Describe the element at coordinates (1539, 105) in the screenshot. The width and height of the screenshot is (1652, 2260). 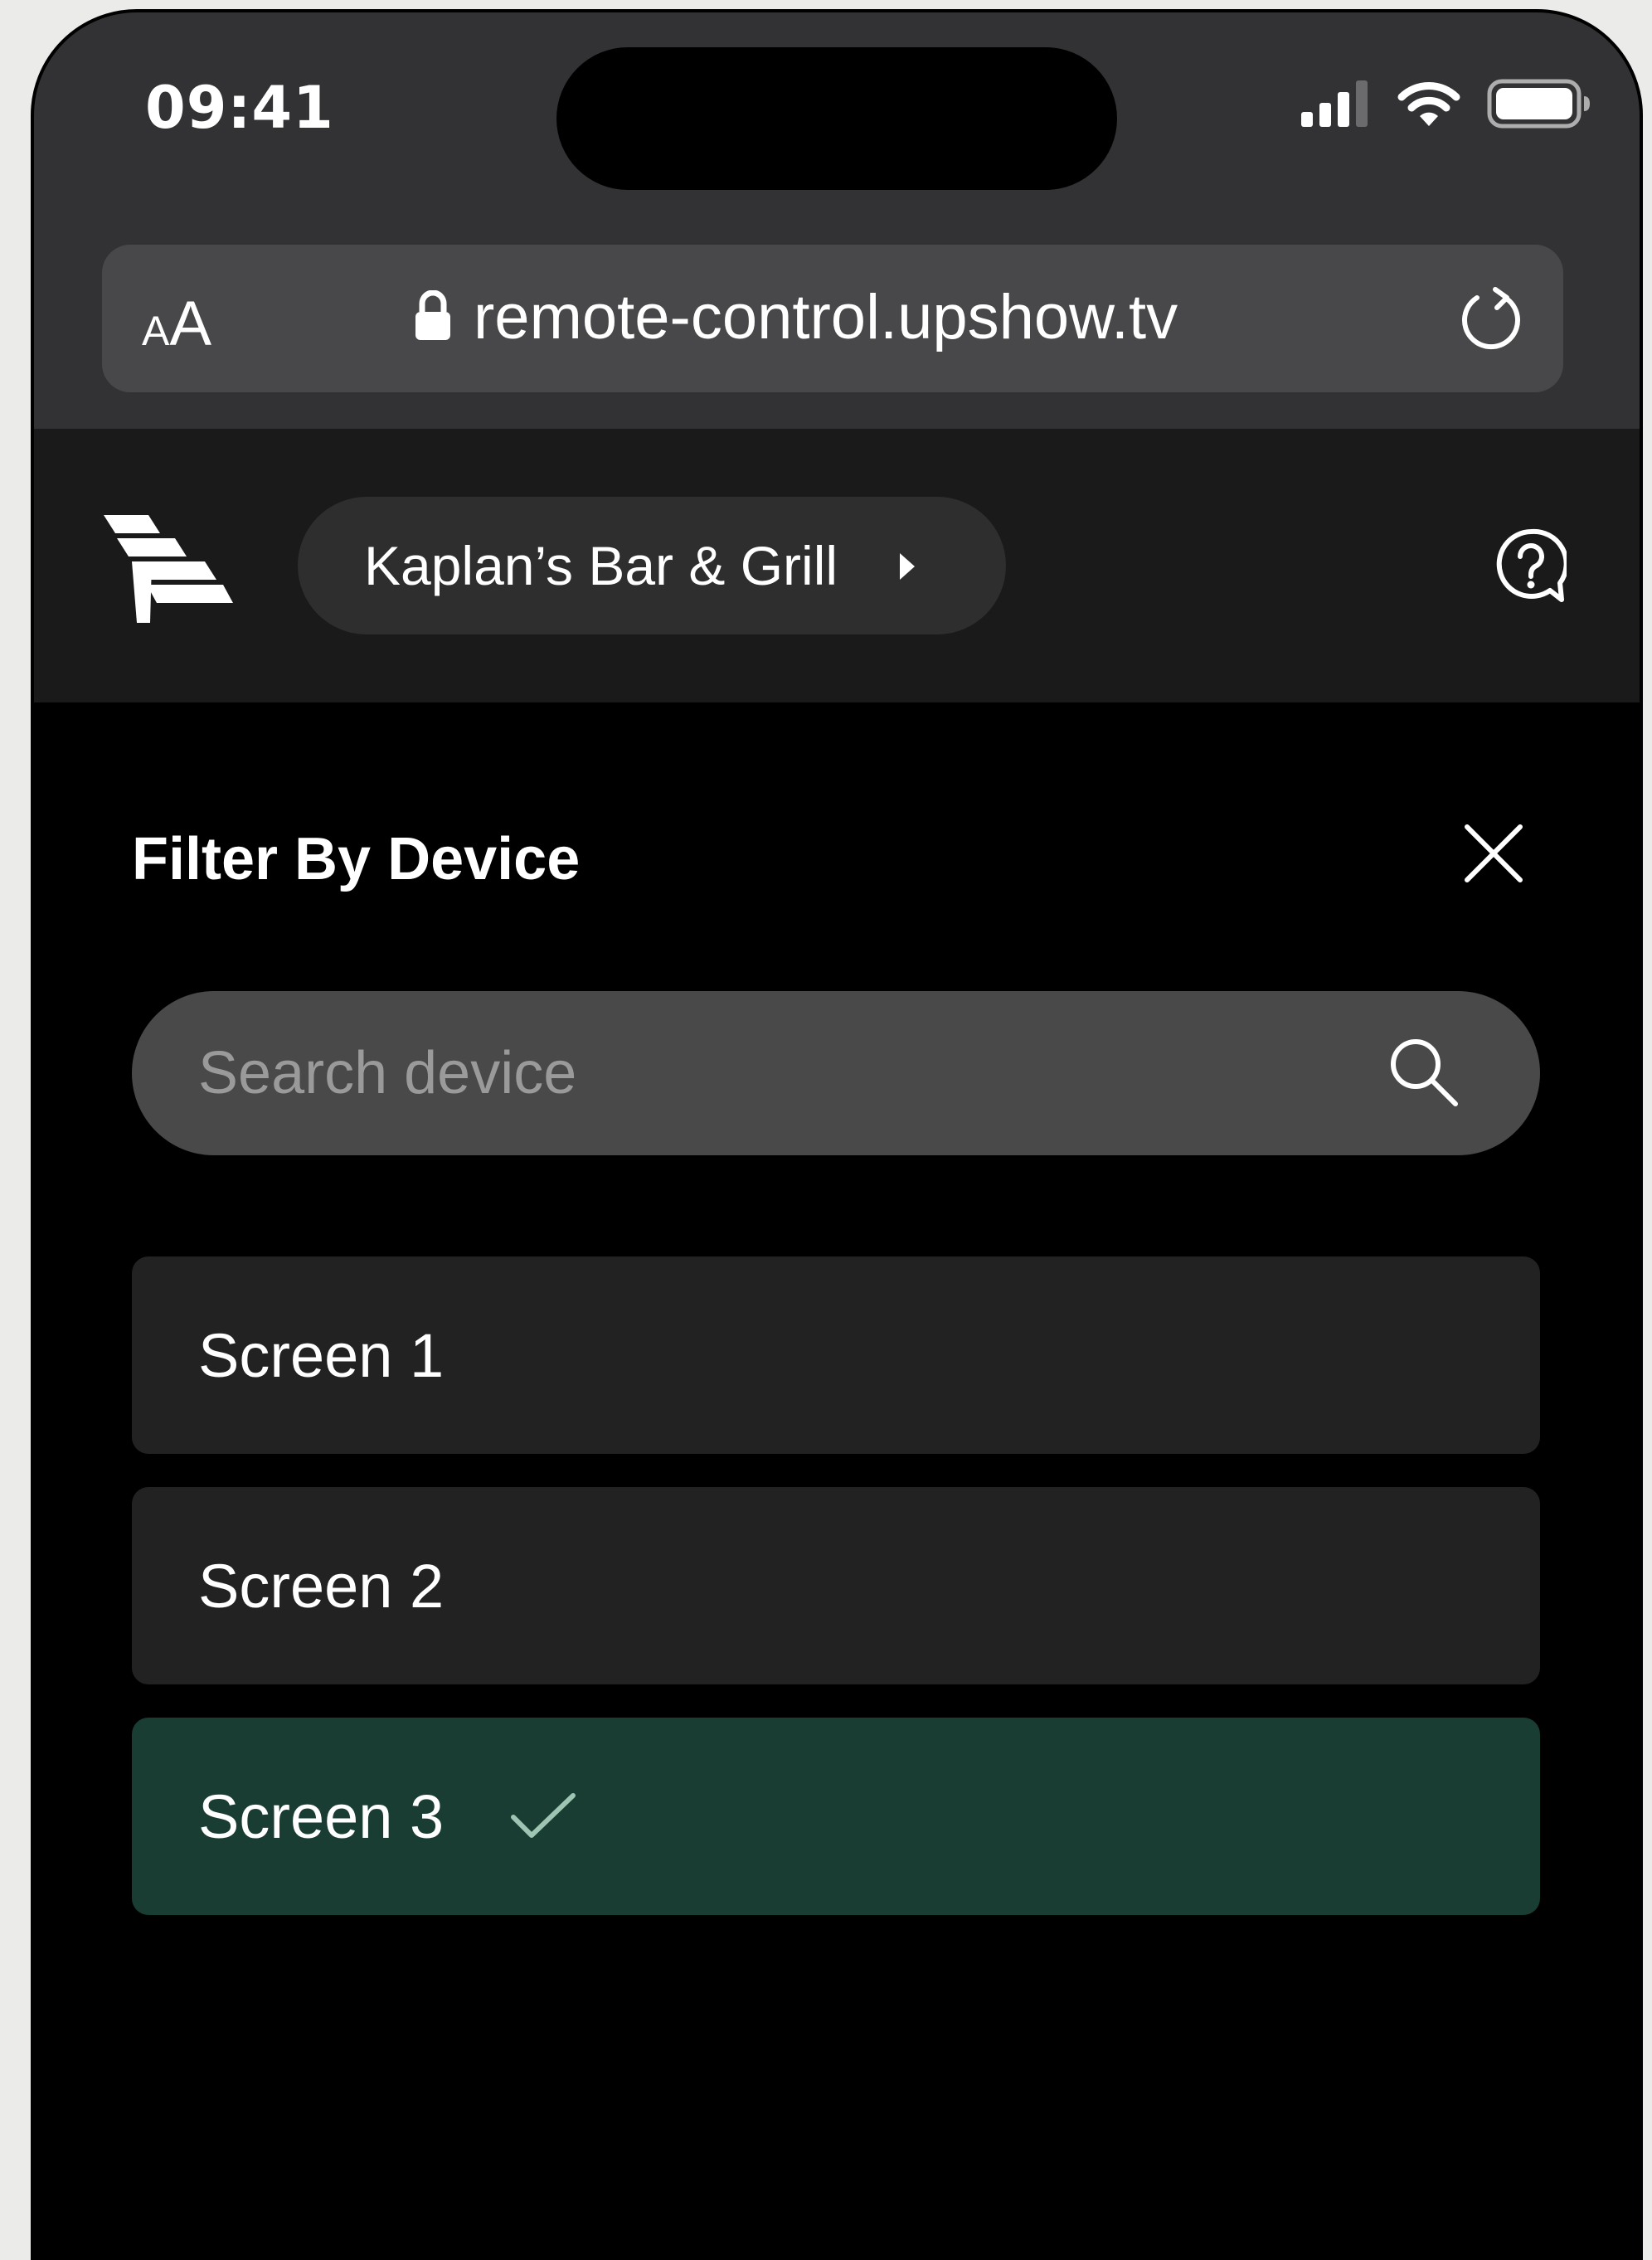
I see `battery-icon` at that location.